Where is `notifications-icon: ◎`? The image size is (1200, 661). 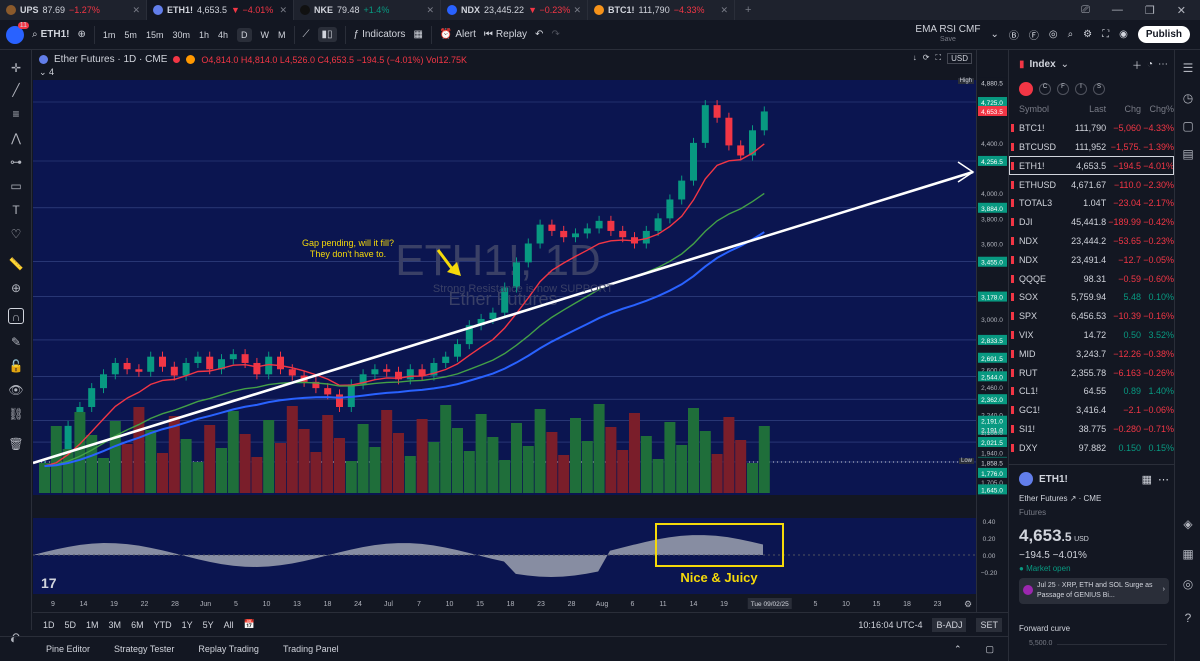
notifications-icon: ◎ is located at coordinates (1188, 584).